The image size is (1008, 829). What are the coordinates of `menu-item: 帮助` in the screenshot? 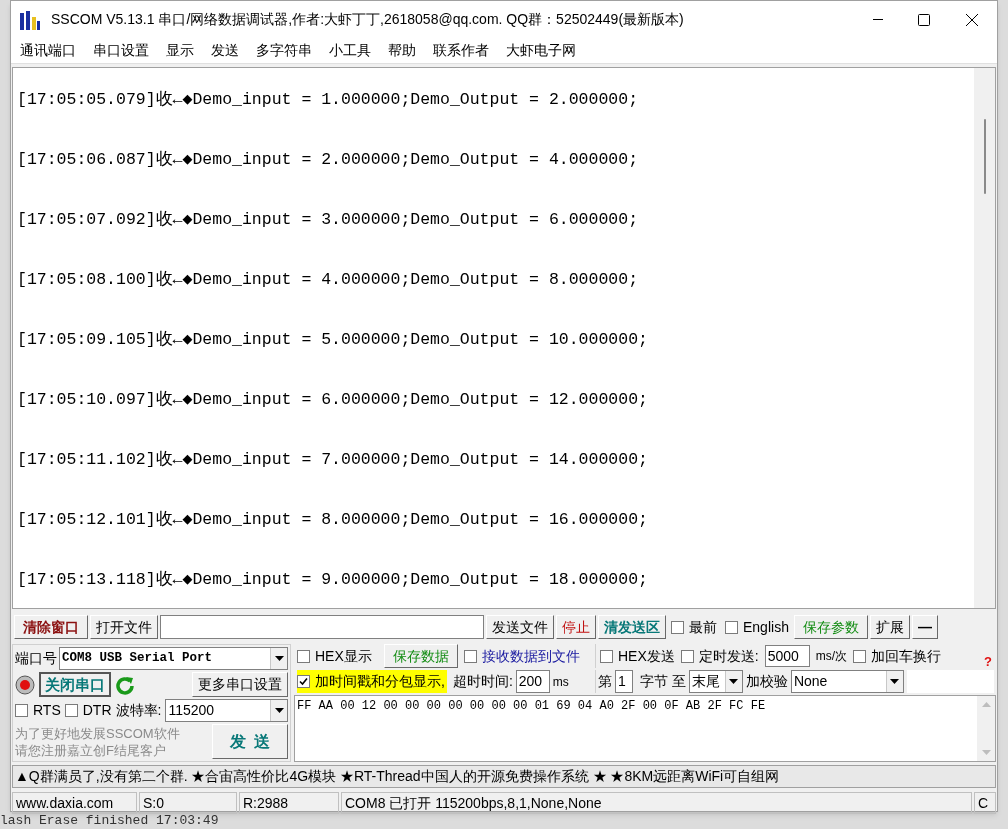 It's located at (402, 50).